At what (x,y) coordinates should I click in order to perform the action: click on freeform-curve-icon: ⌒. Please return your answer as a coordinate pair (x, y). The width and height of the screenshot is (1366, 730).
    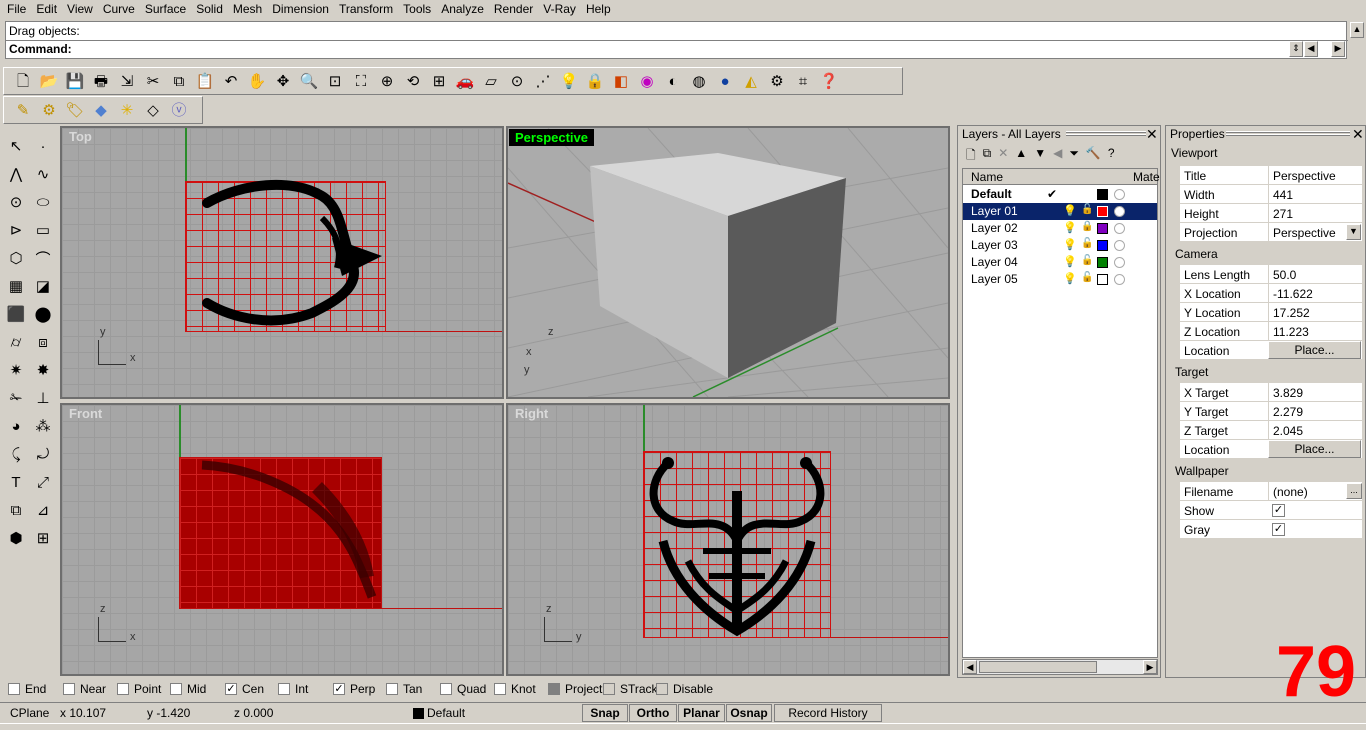
    Looking at the image, I should click on (43, 258).